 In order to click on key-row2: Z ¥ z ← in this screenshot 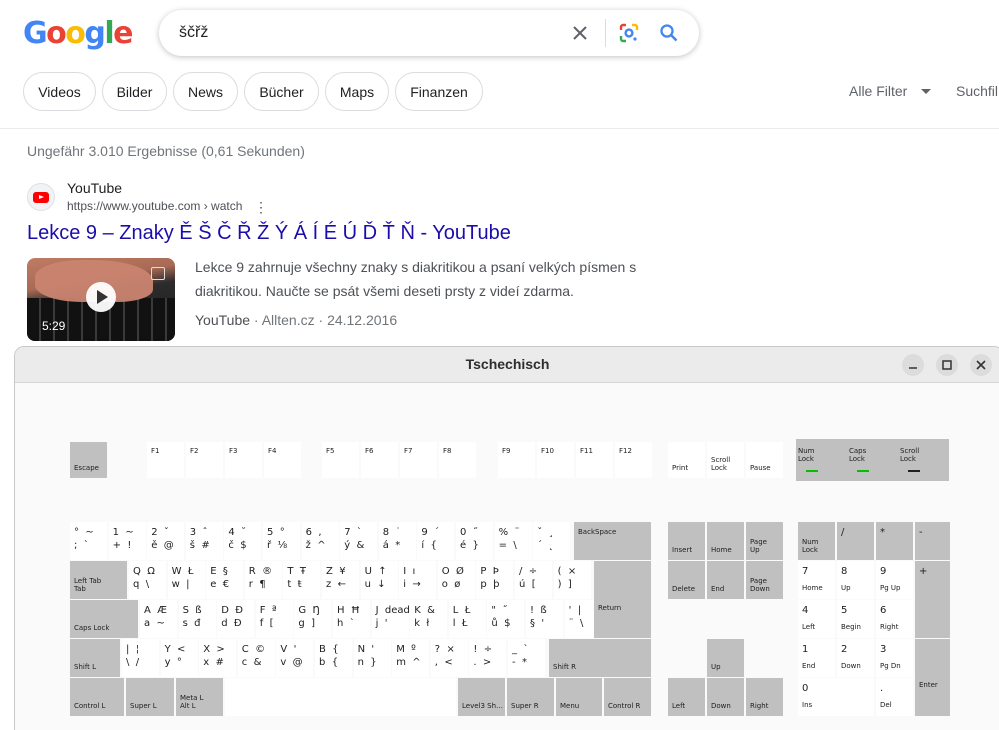, I will do `click(340, 580)`.